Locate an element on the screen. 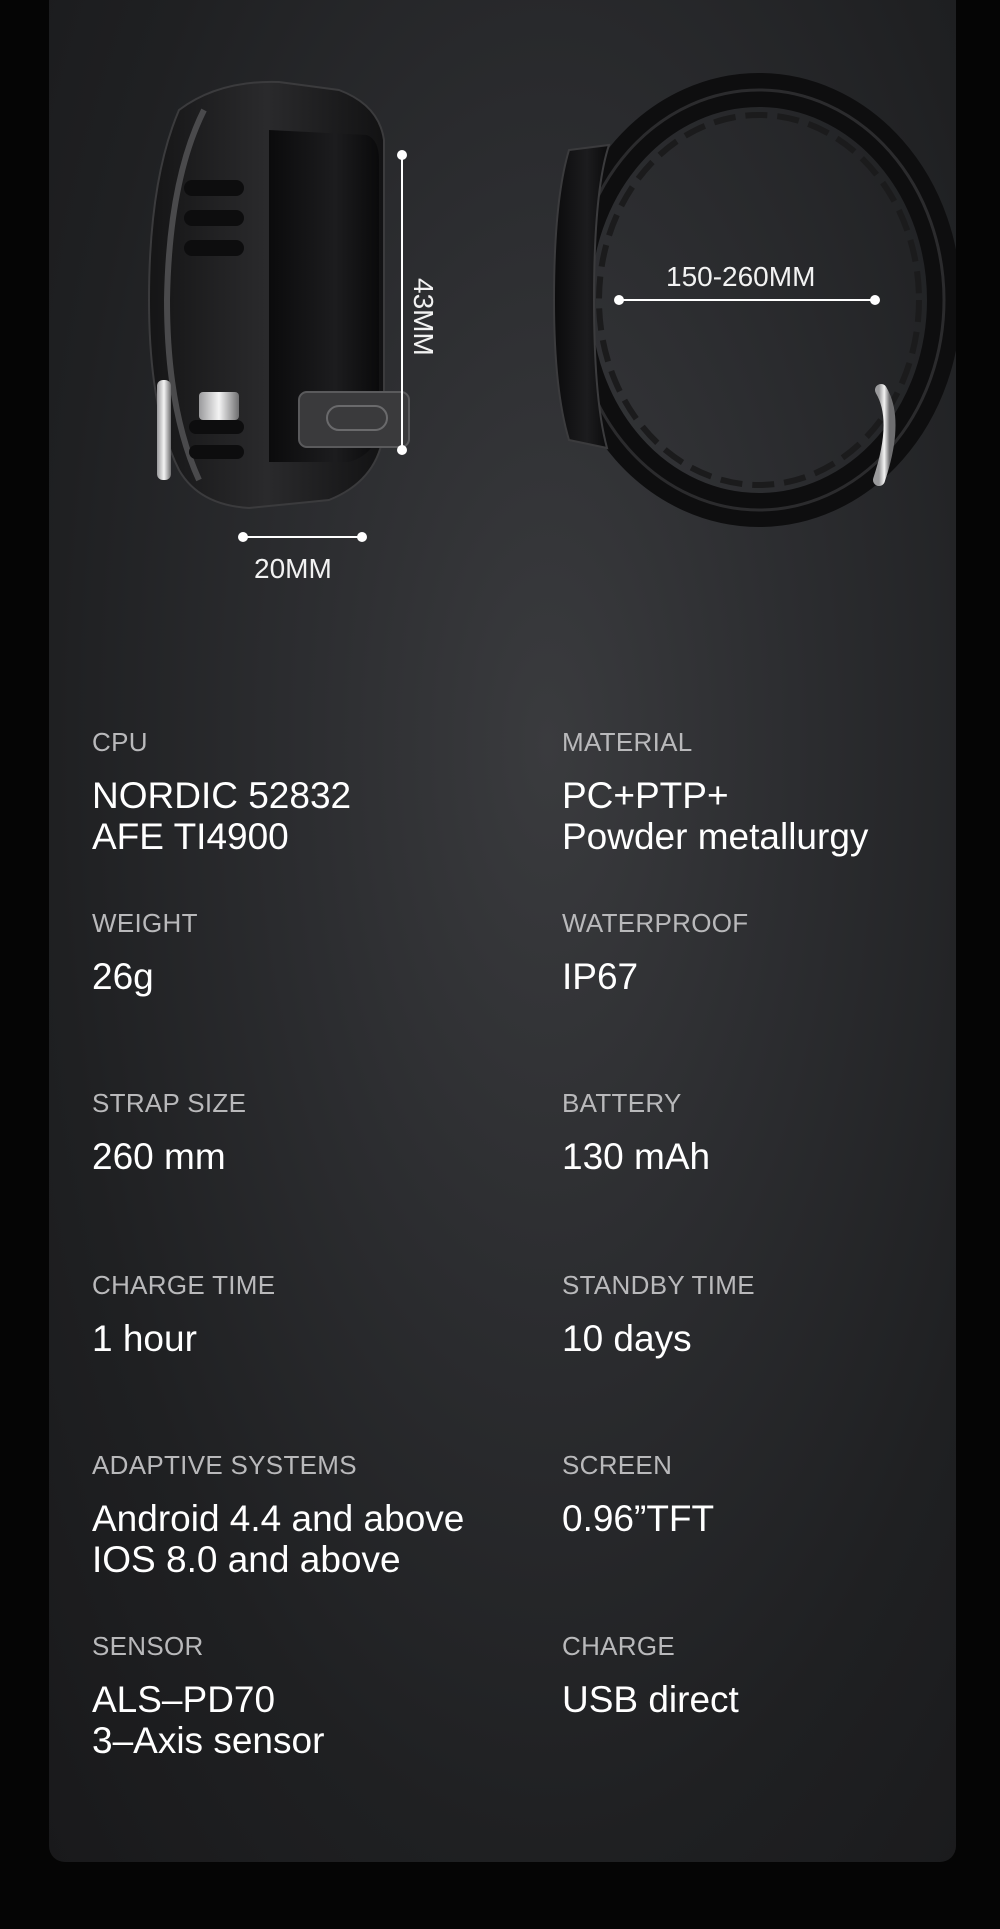 The height and width of the screenshot is (1929, 1000). spec-value-line: 130 mAh is located at coordinates (636, 1156).